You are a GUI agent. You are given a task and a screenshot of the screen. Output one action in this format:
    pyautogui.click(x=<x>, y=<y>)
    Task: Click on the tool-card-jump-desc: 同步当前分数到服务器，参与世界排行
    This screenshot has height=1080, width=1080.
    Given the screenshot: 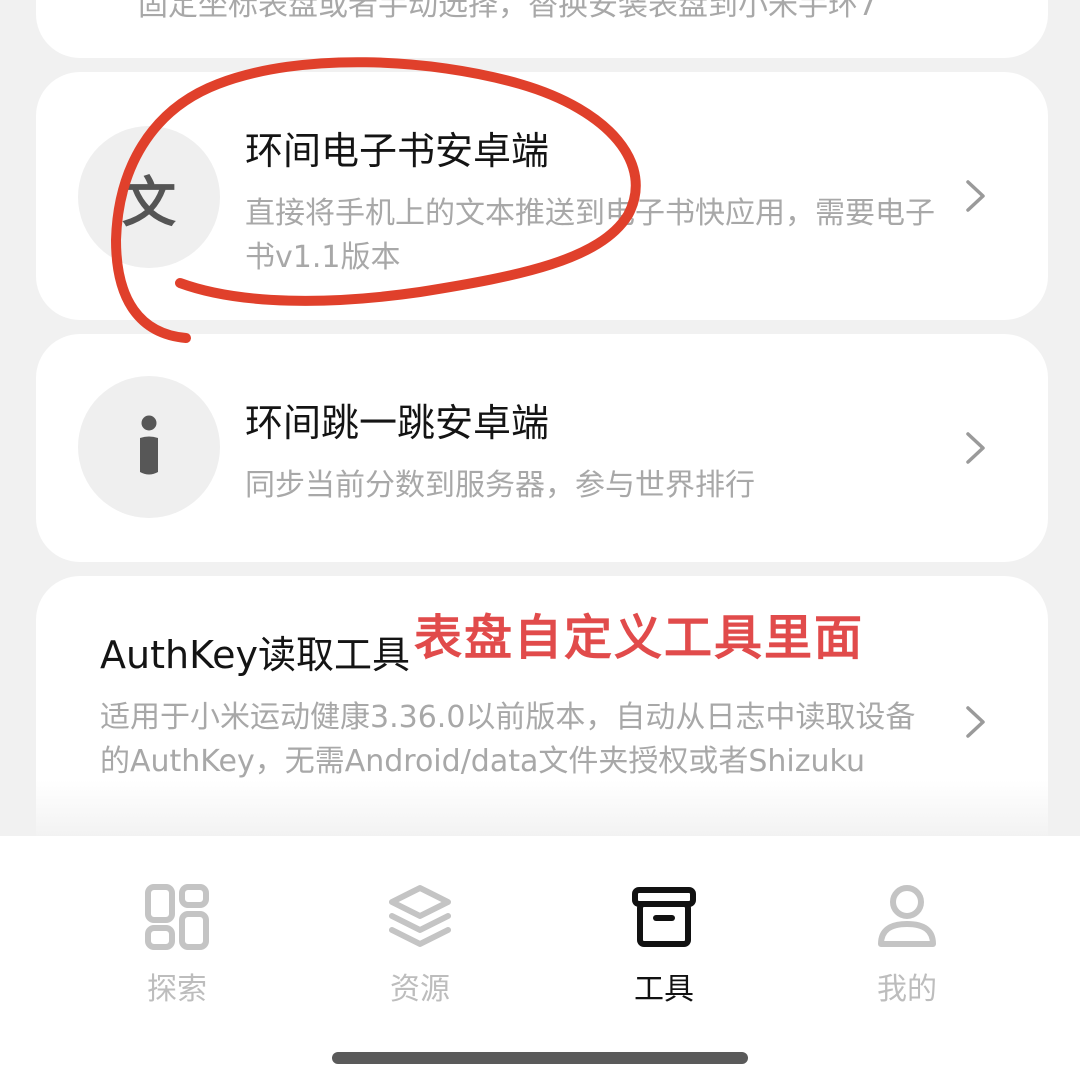 What is the action you would take?
    pyautogui.click(x=500, y=485)
    